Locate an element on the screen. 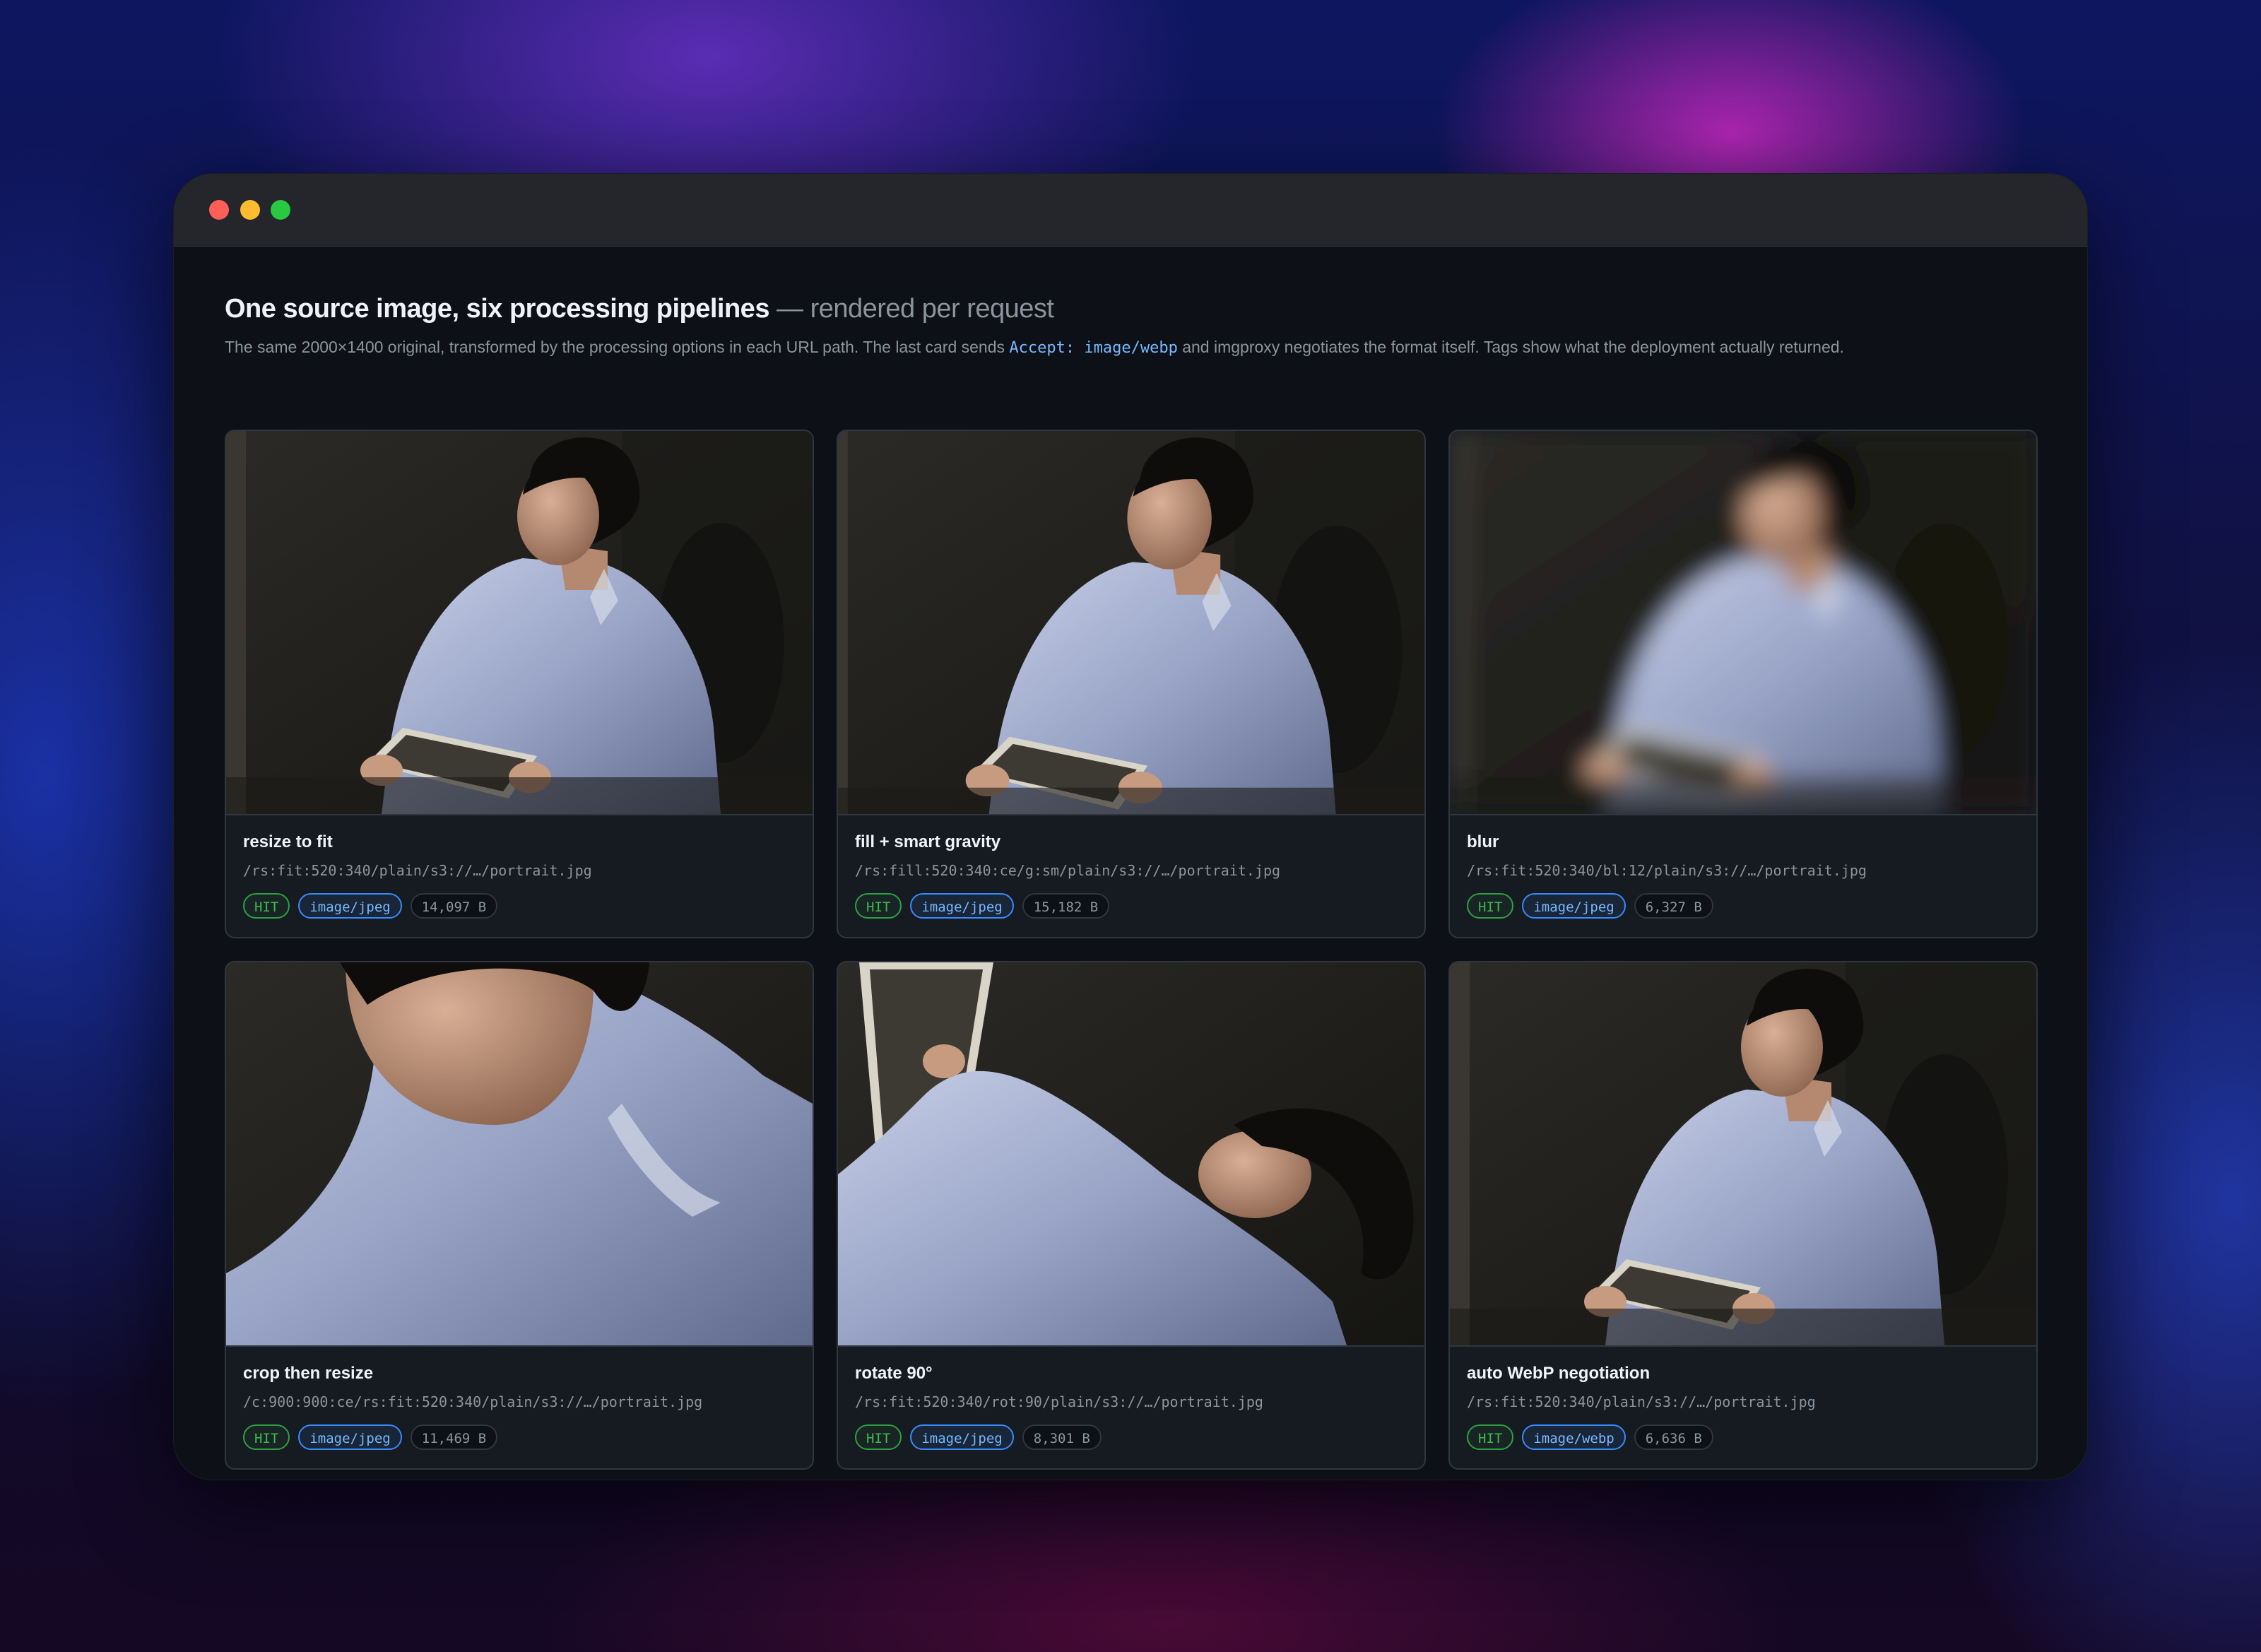 The image size is (2261, 1652). card-title: fill + smart gravity is located at coordinates (928, 842).